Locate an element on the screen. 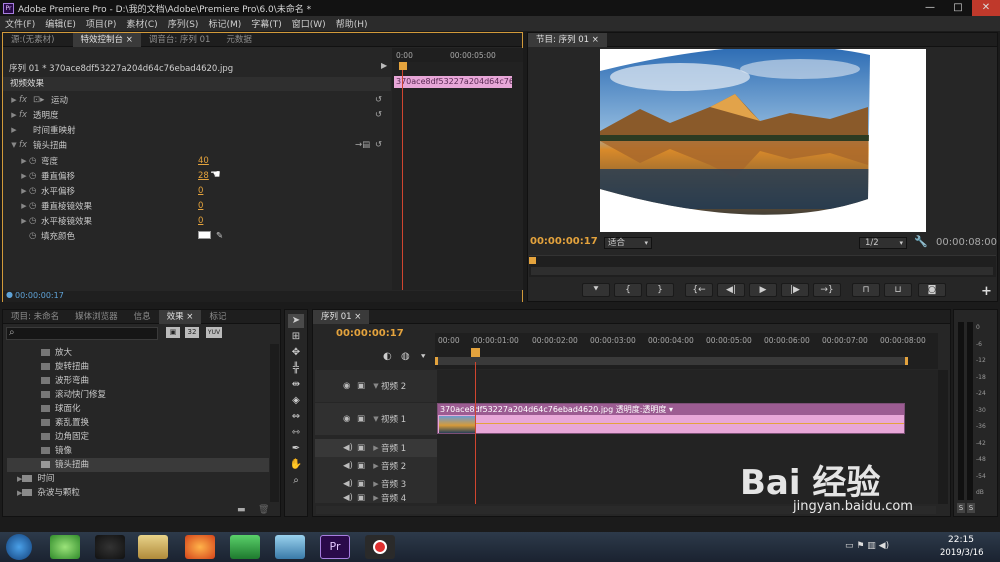 This screenshot has height=562, width=1000. effects-scrollbar is located at coordinates (274, 423).